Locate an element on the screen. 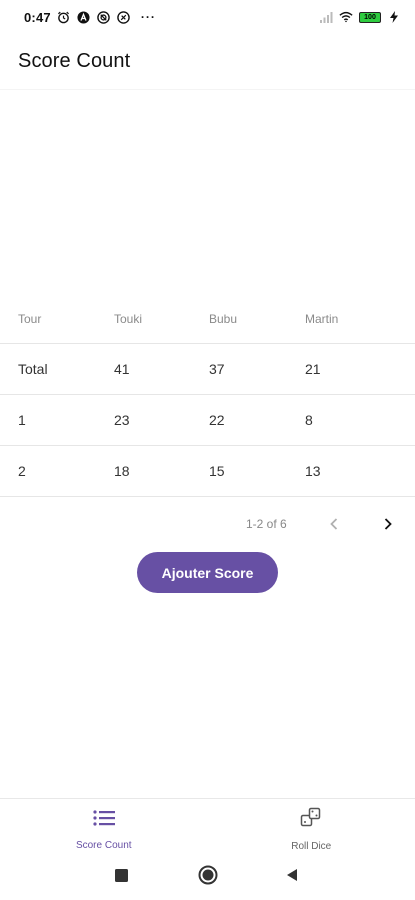 The width and height of the screenshot is (415, 900). recents-icon is located at coordinates (121, 875).